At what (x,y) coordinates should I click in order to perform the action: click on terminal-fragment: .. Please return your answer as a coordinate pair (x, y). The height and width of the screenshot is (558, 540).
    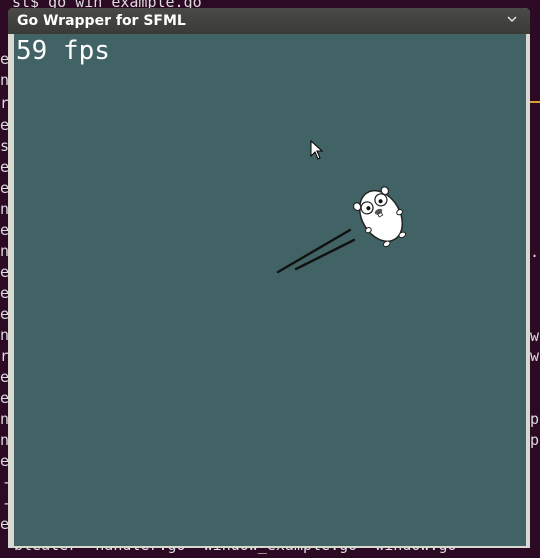
    Looking at the image, I should click on (535, 252).